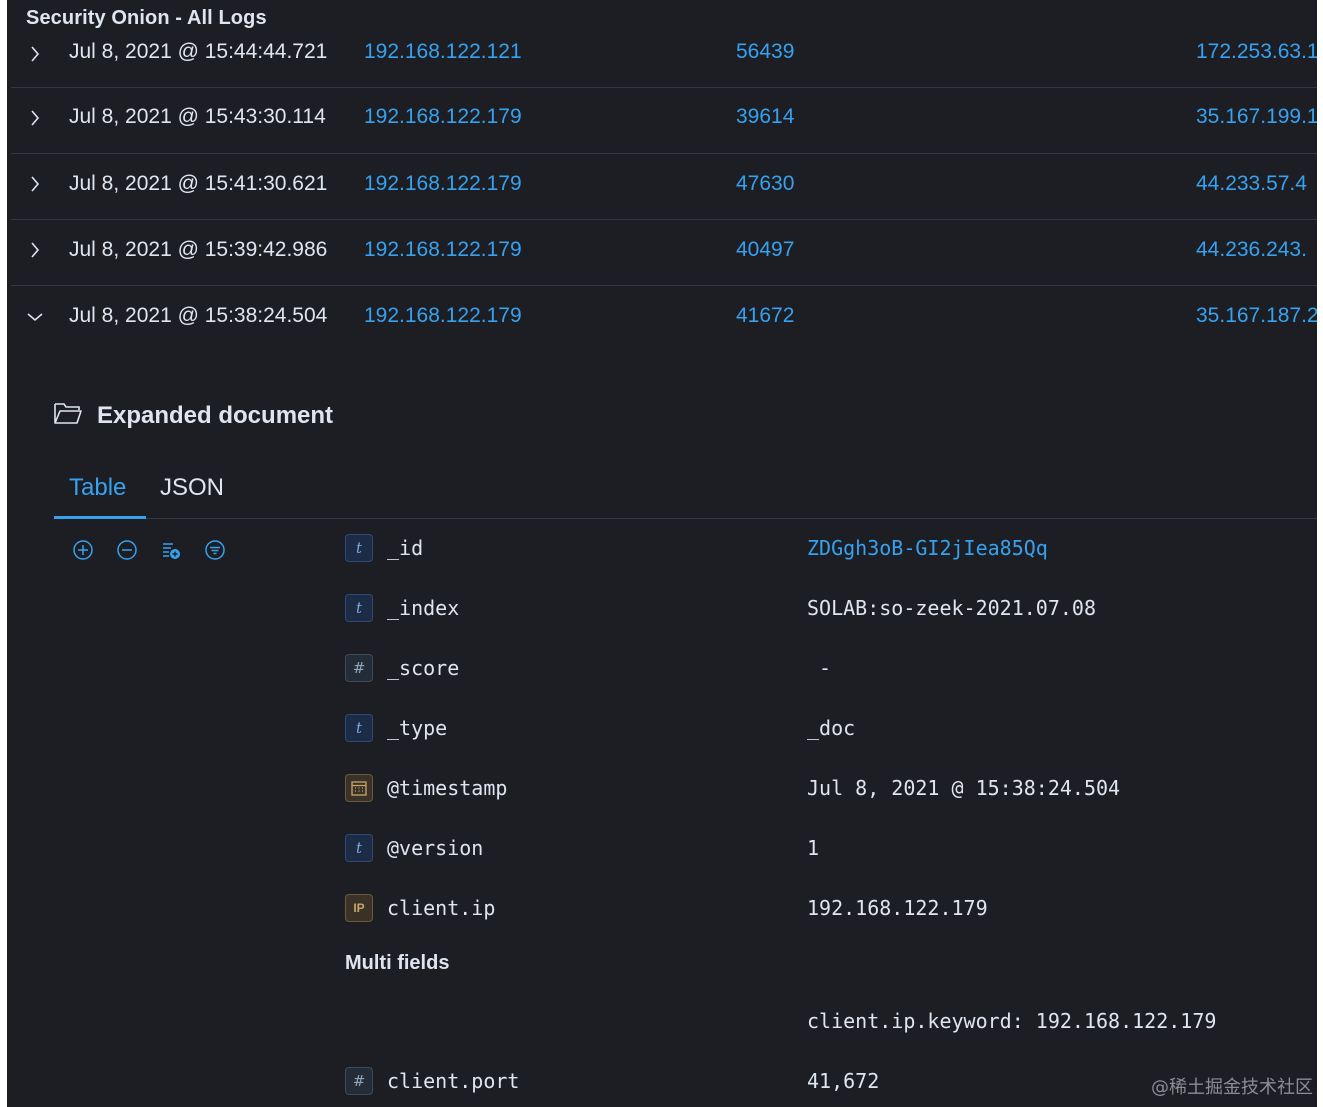 The image size is (1323, 1107). What do you see at coordinates (813, 848) in the screenshot?
I see `field-value-version: 1` at bounding box center [813, 848].